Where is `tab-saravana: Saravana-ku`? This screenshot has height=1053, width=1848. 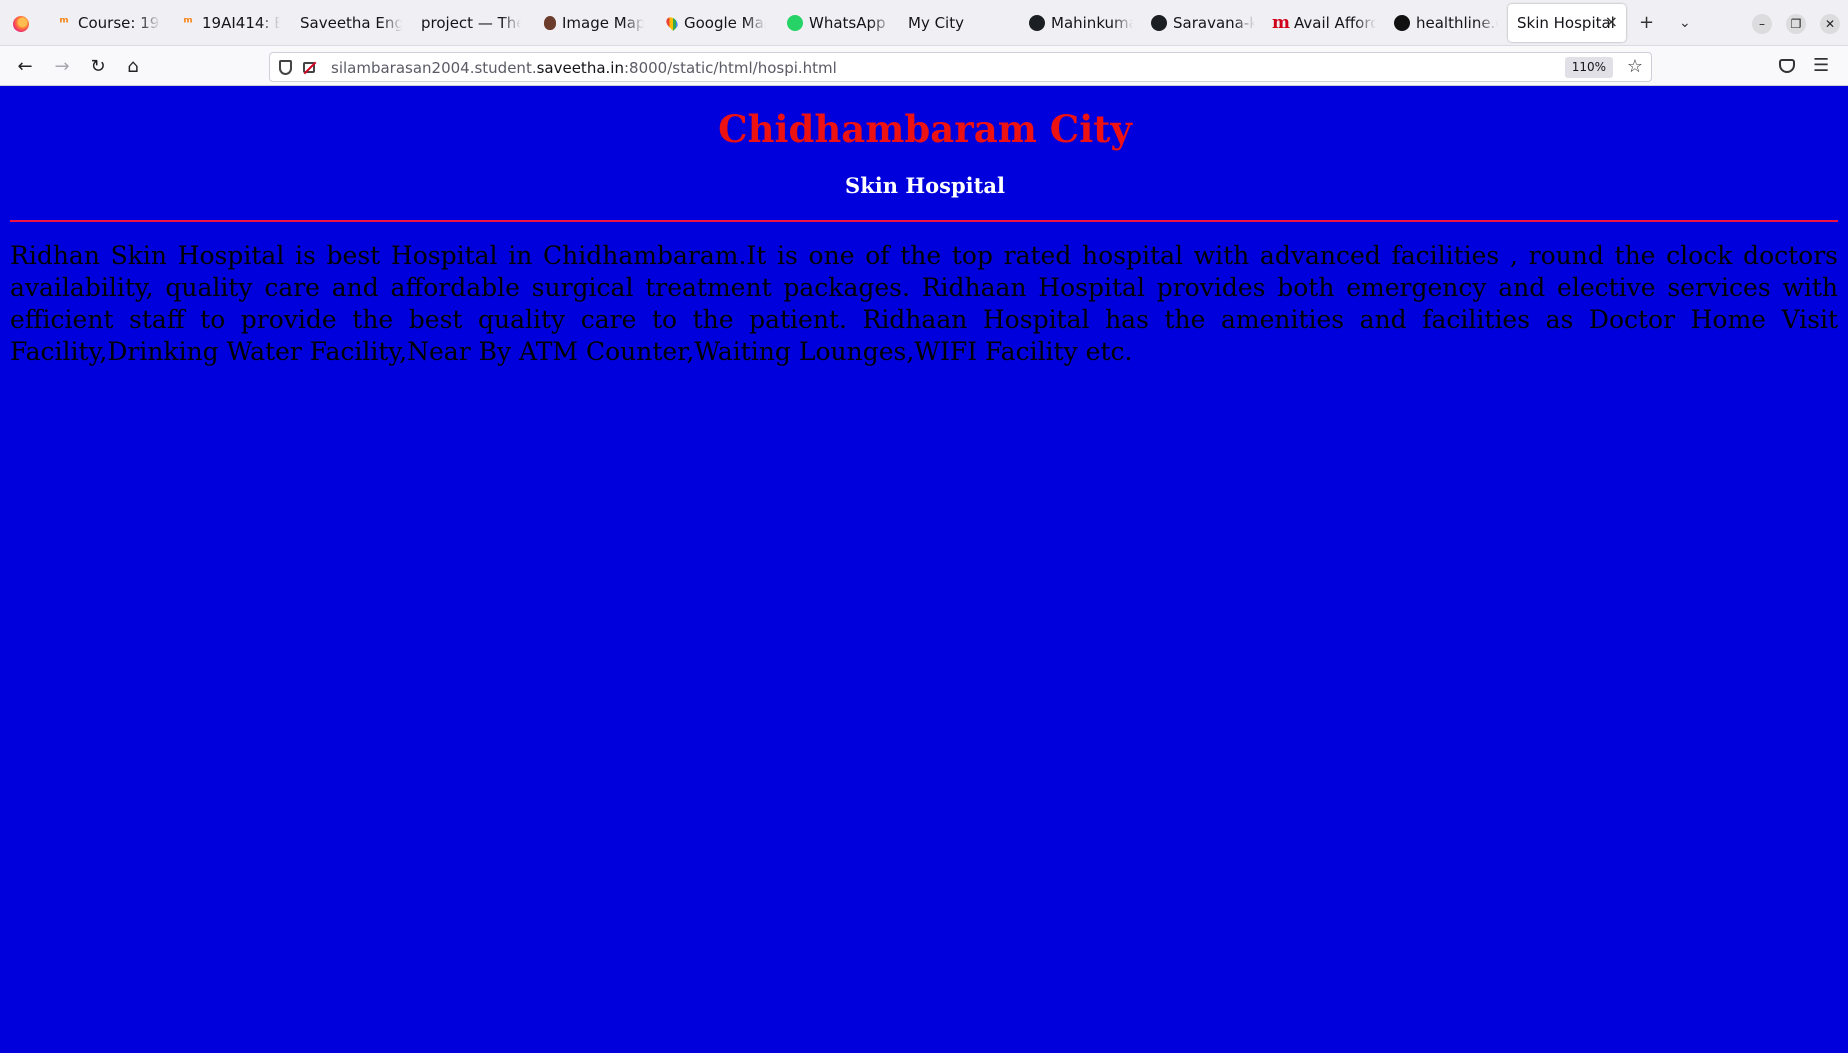 tab-saravana: Saravana-ku is located at coordinates (1203, 23).